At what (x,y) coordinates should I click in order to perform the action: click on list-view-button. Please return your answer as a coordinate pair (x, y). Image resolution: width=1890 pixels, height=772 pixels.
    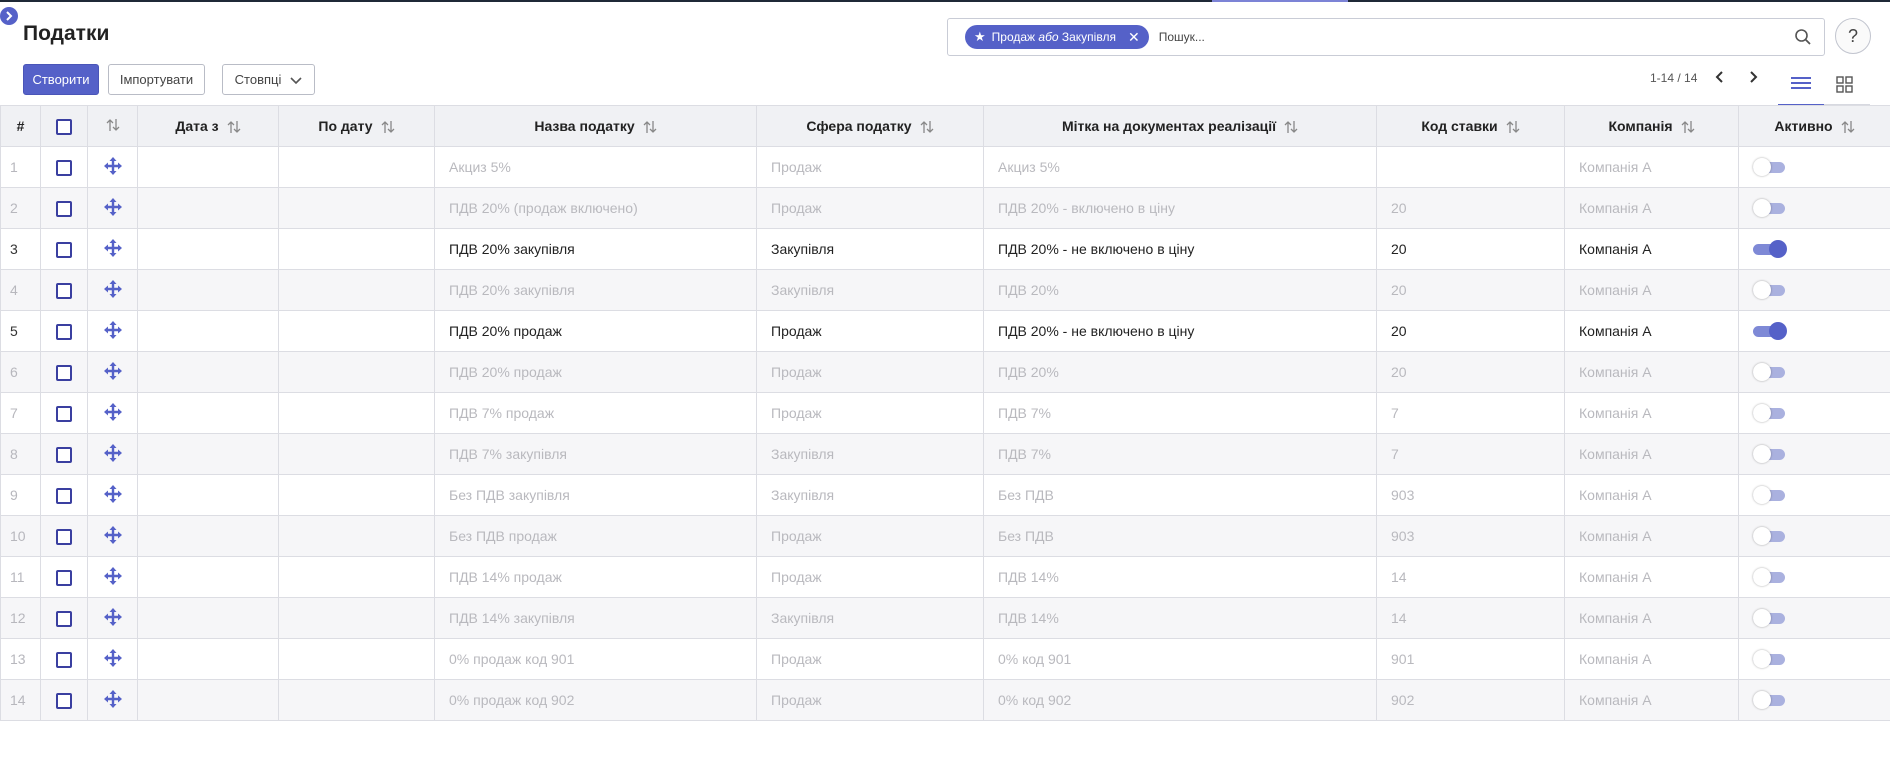
    Looking at the image, I should click on (1801, 88).